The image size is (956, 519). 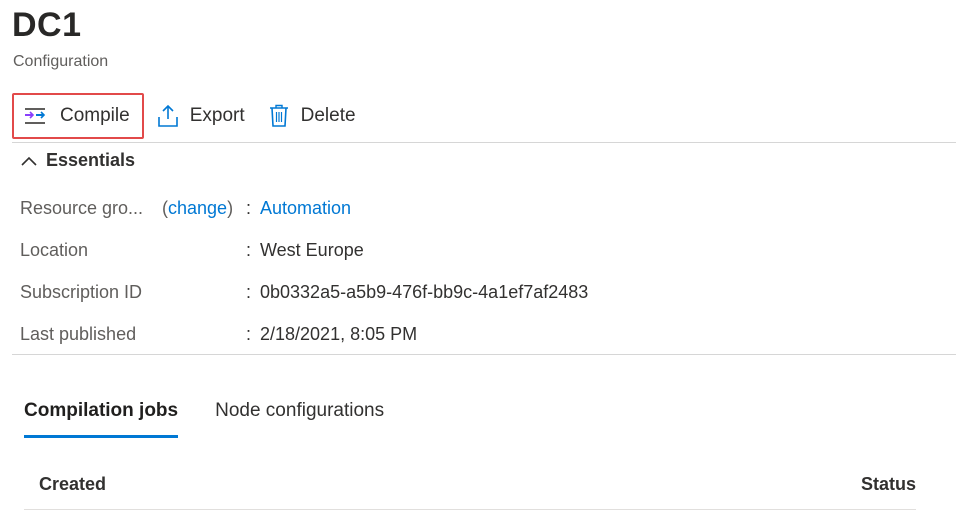 What do you see at coordinates (95, 115) in the screenshot?
I see `compile-label: Compile` at bounding box center [95, 115].